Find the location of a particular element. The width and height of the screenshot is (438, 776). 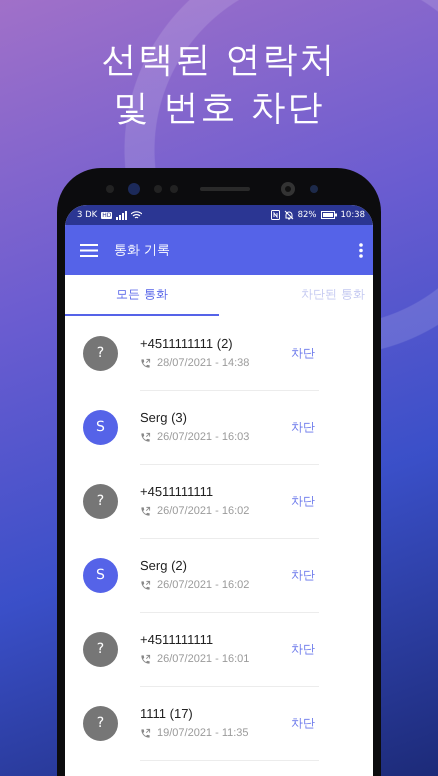

caller-name: +4511111111 (2) is located at coordinates (187, 343).